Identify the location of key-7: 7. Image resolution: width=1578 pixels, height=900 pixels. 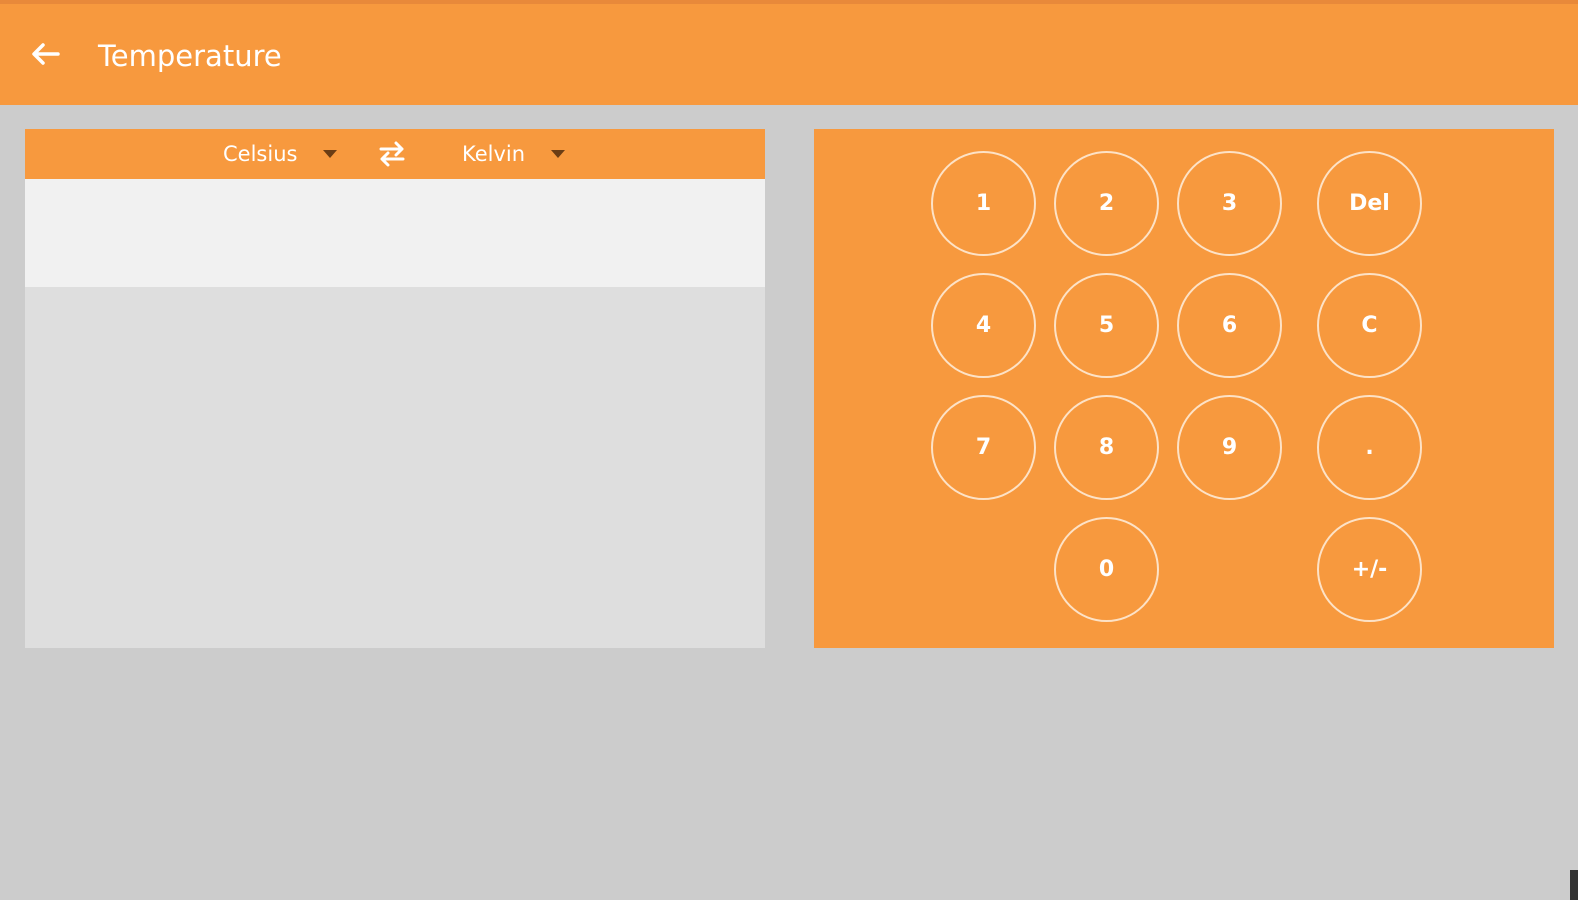
(983, 447).